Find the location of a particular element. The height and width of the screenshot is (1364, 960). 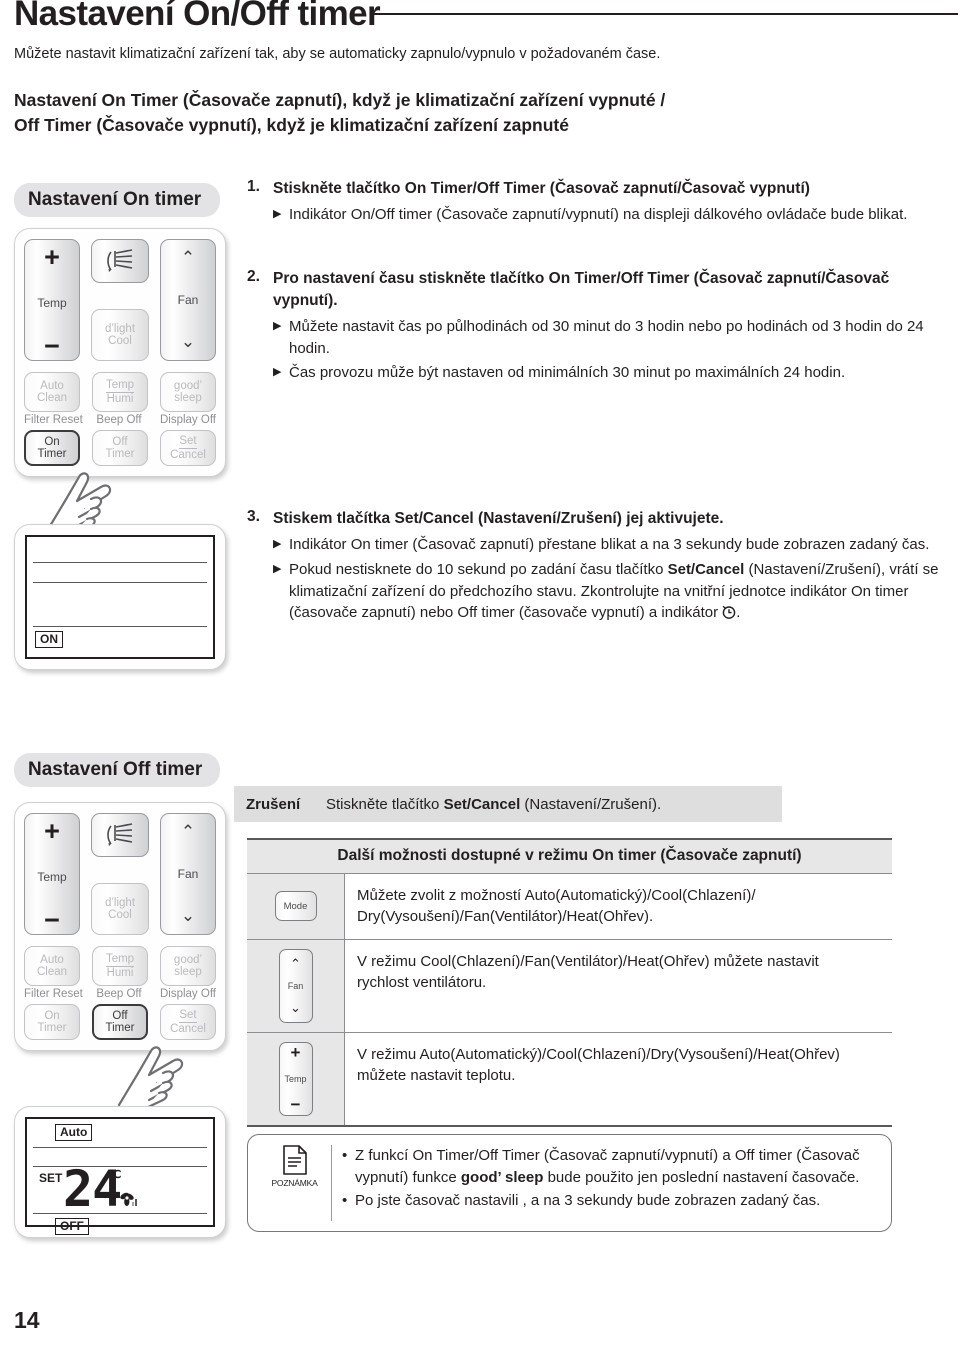

note-icon-wrap: POZNÁMKA is located at coordinates (295, 1183).